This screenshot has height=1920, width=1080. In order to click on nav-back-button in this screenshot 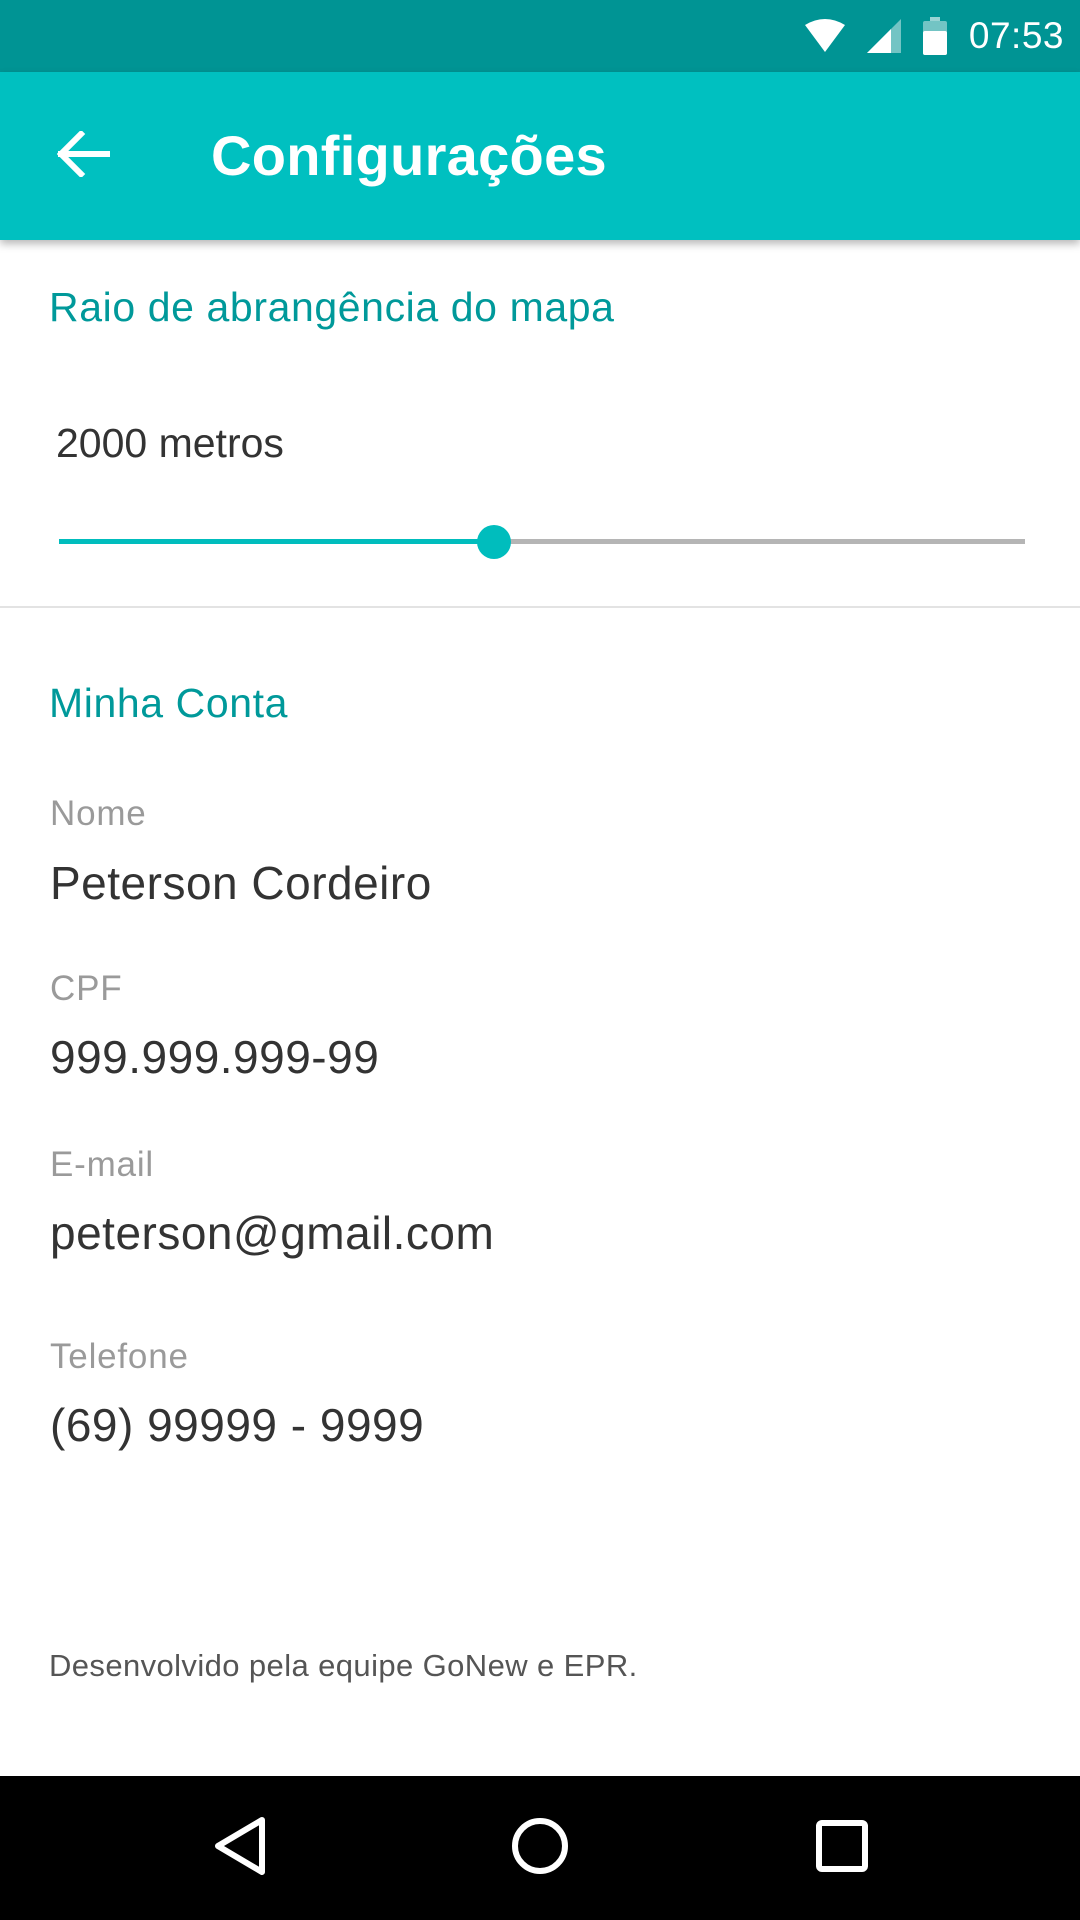, I will do `click(240, 1848)`.